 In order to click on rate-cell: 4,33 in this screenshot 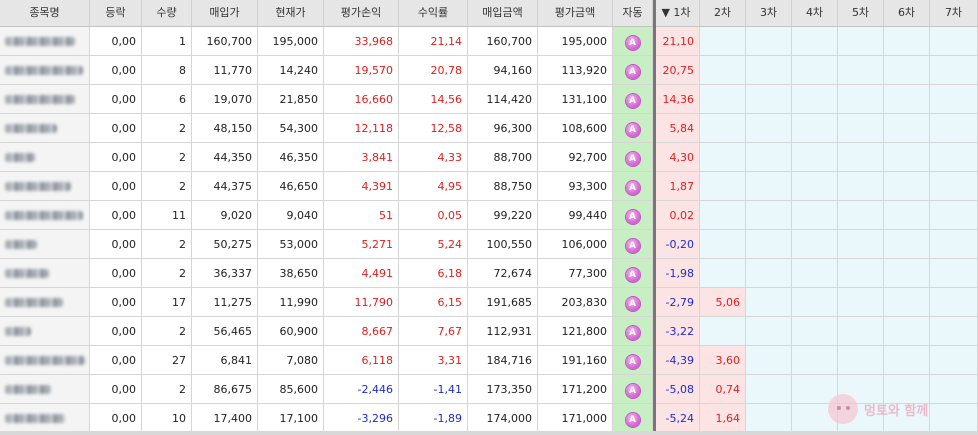, I will do `click(433, 157)`.